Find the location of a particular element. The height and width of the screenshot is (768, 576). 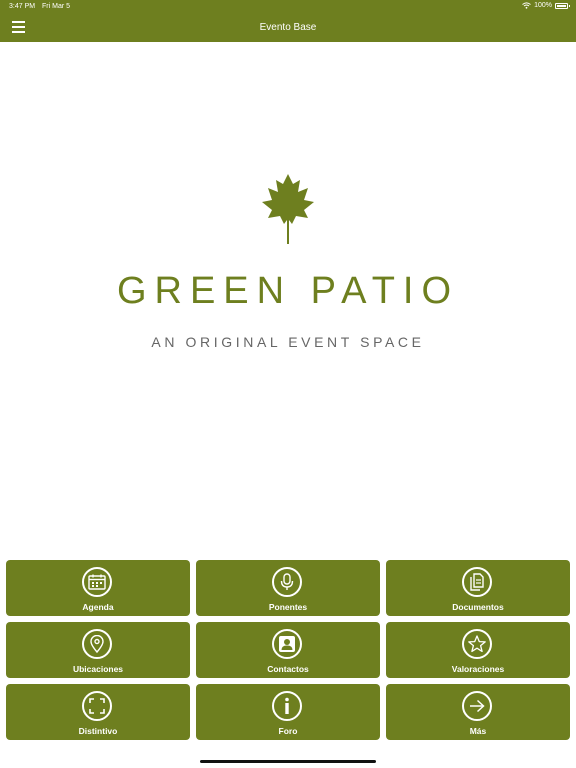

tile-foro: Foro is located at coordinates (288, 712).